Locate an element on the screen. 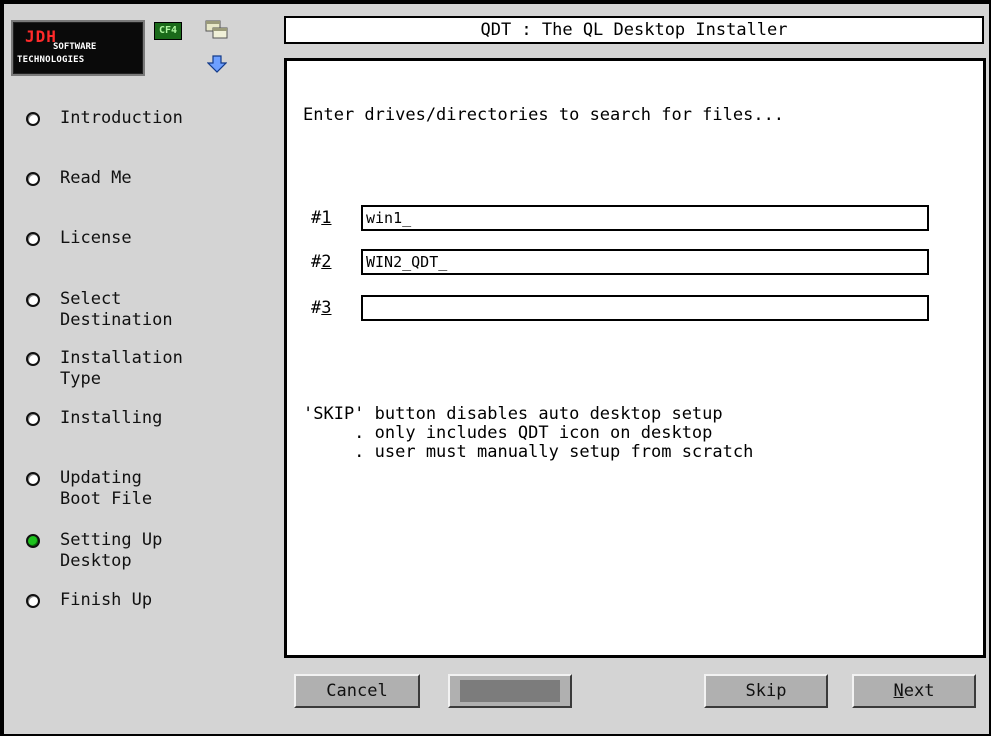  step-select-destination: Select Destination is located at coordinates (99, 310).